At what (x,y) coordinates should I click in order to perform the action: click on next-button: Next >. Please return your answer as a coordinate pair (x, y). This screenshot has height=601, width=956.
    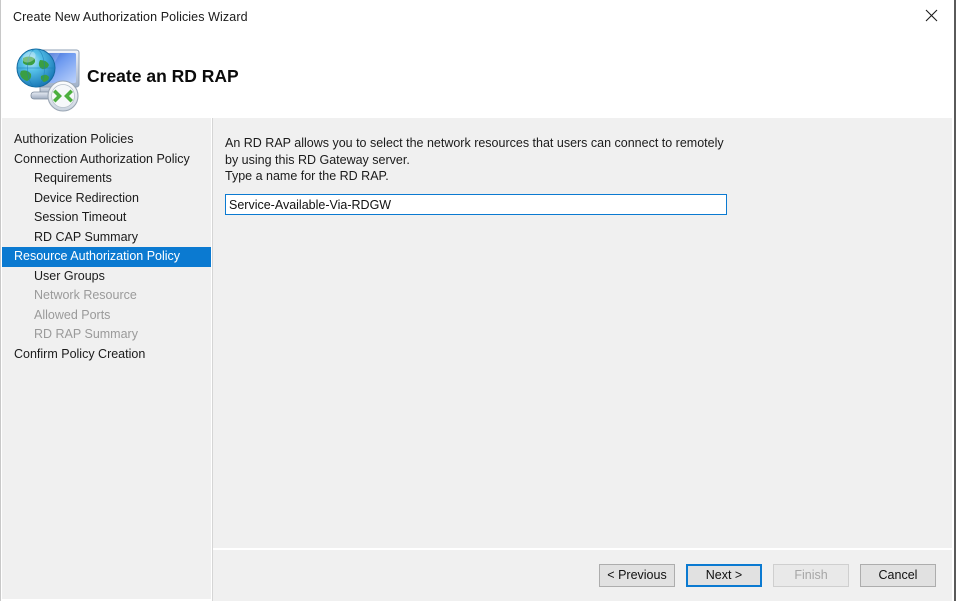
    Looking at the image, I should click on (724, 575).